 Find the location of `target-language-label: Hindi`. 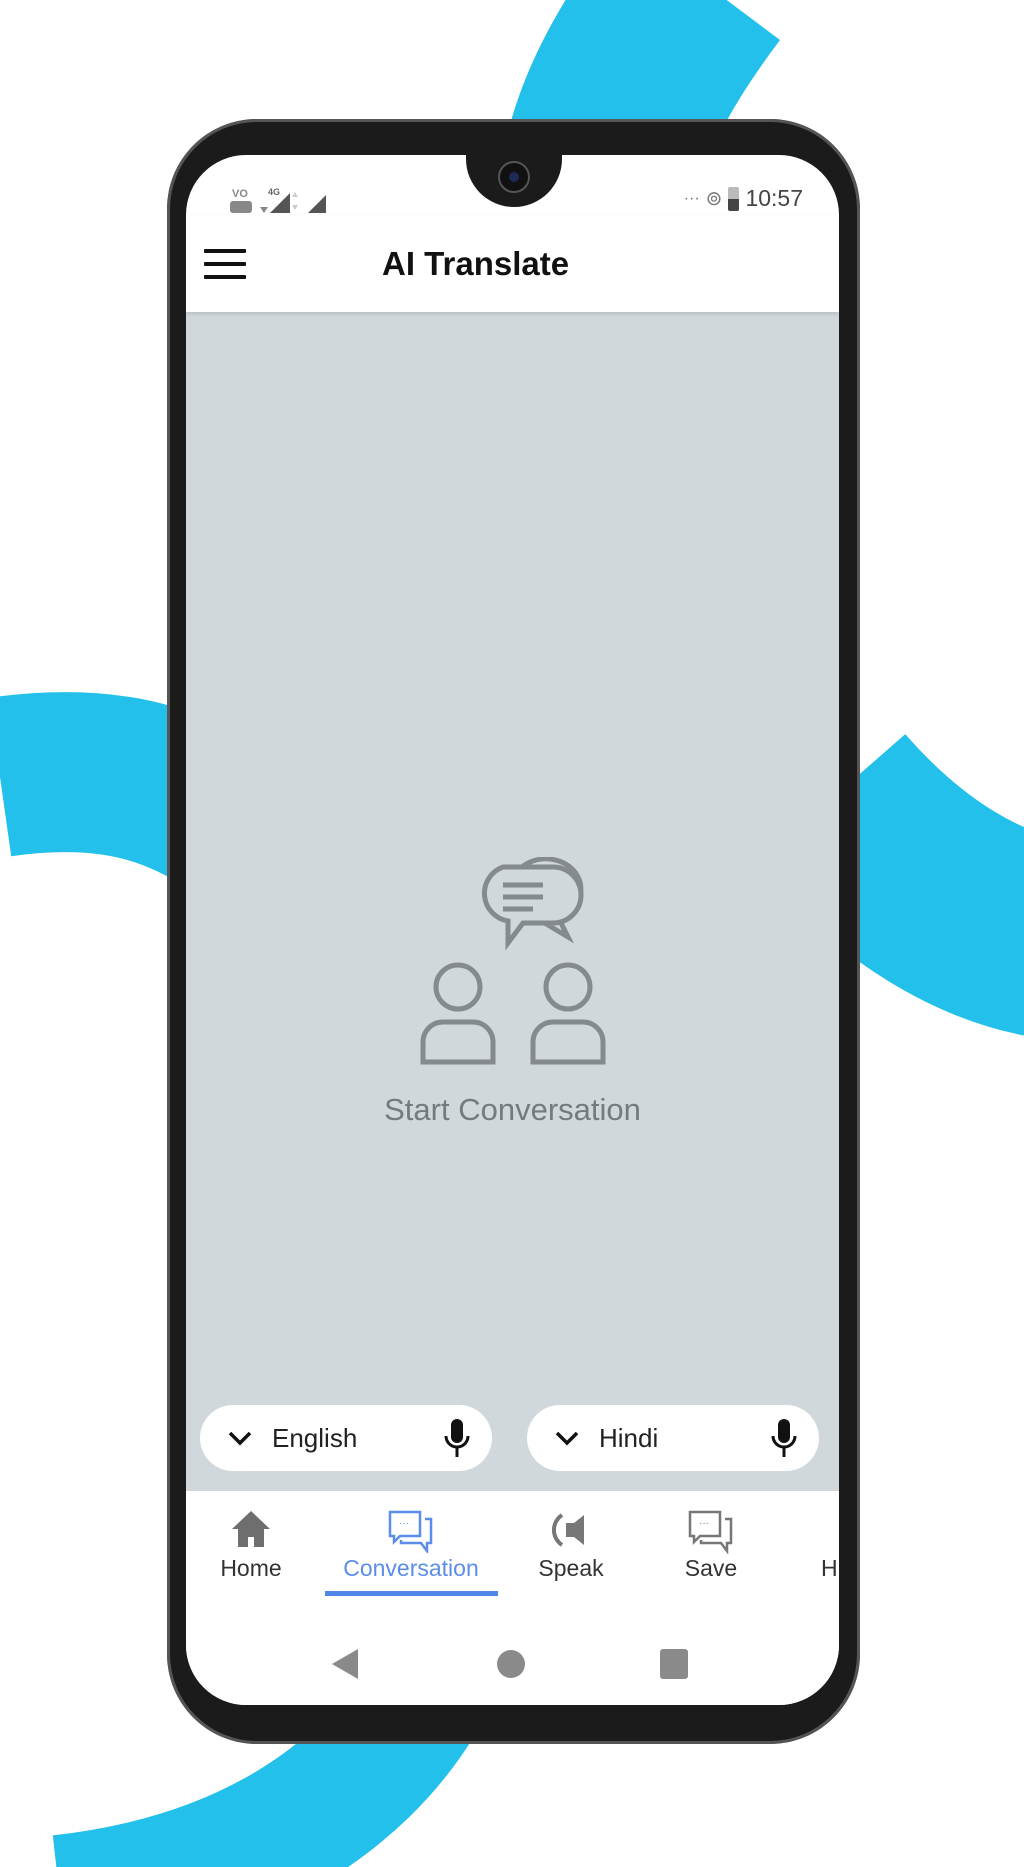

target-language-label: Hindi is located at coordinates (629, 1437).